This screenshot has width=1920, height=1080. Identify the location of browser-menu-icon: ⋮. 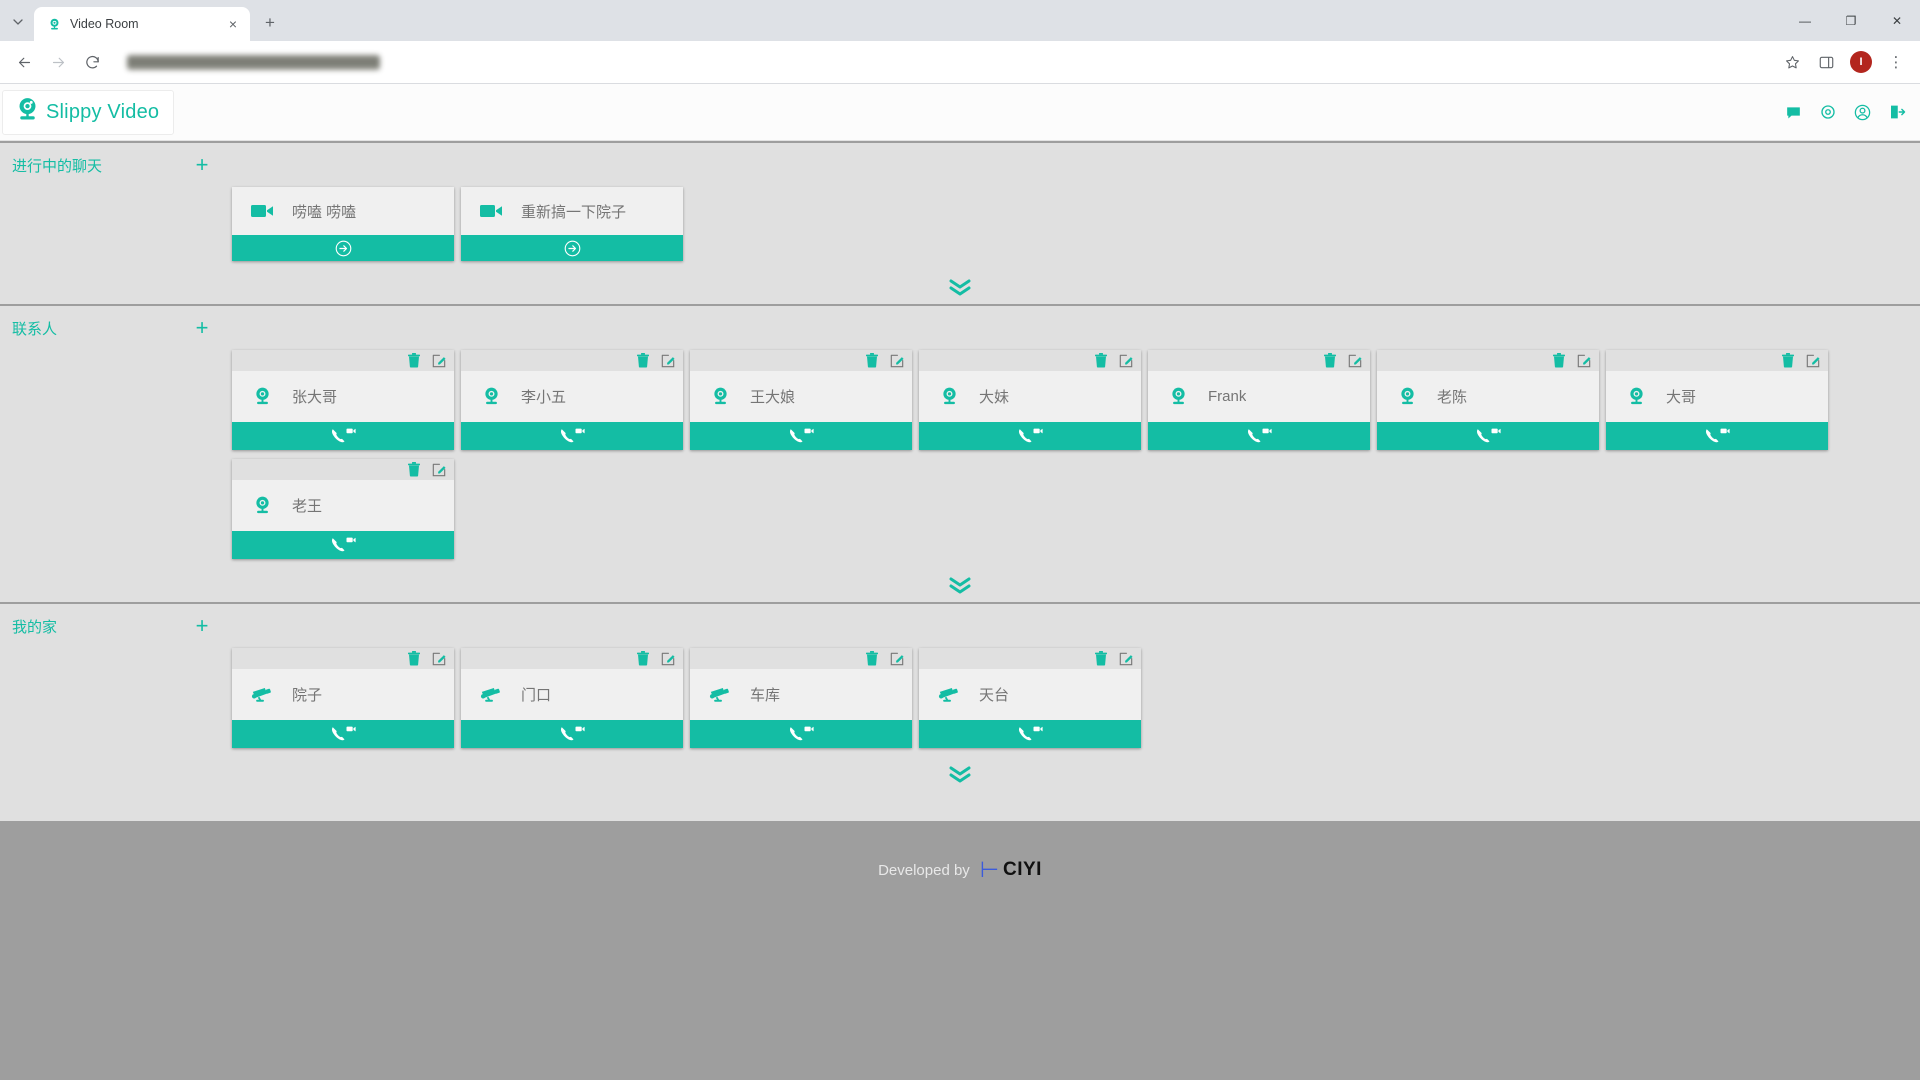
(1896, 62).